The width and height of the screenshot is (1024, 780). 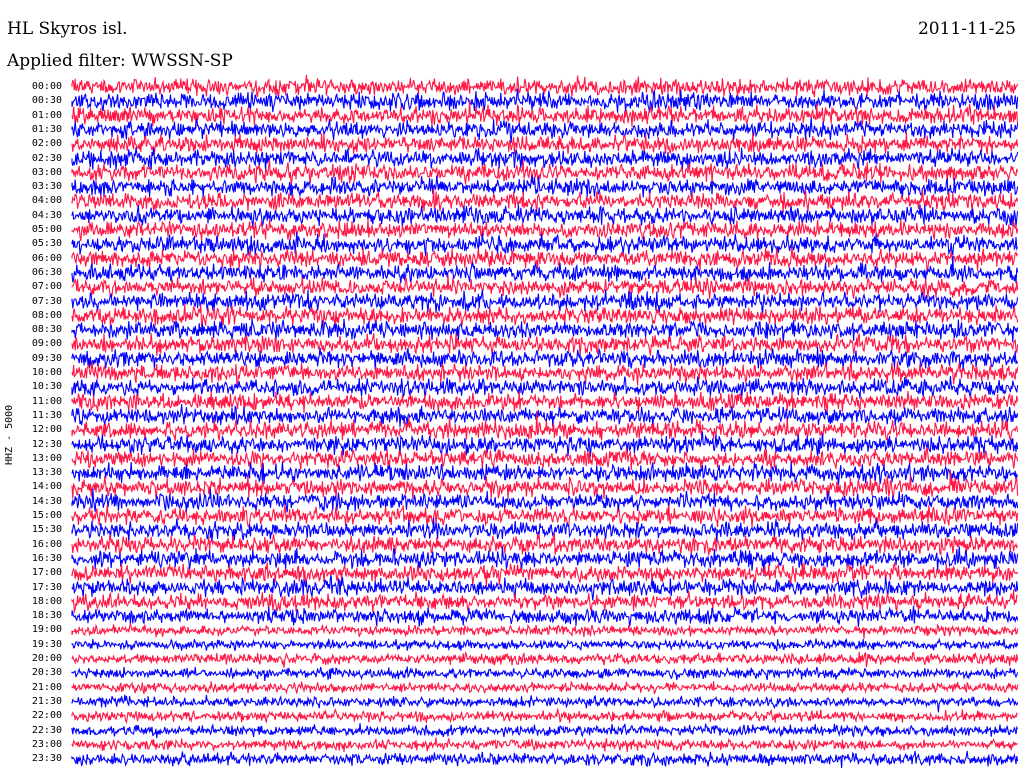 What do you see at coordinates (46, 473) in the screenshot?
I see `time-label: 13:30` at bounding box center [46, 473].